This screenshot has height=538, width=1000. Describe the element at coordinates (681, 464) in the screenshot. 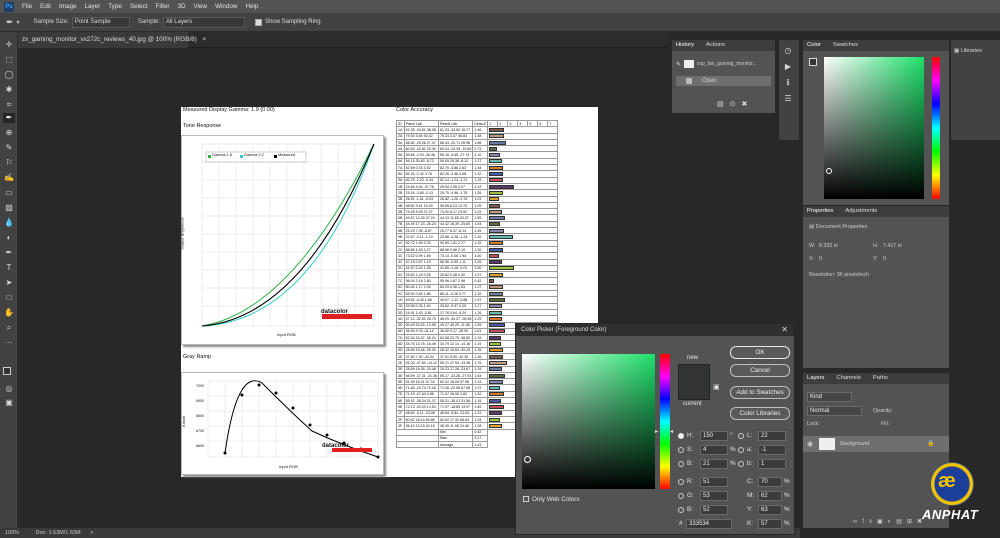

I see `b-radio` at that location.